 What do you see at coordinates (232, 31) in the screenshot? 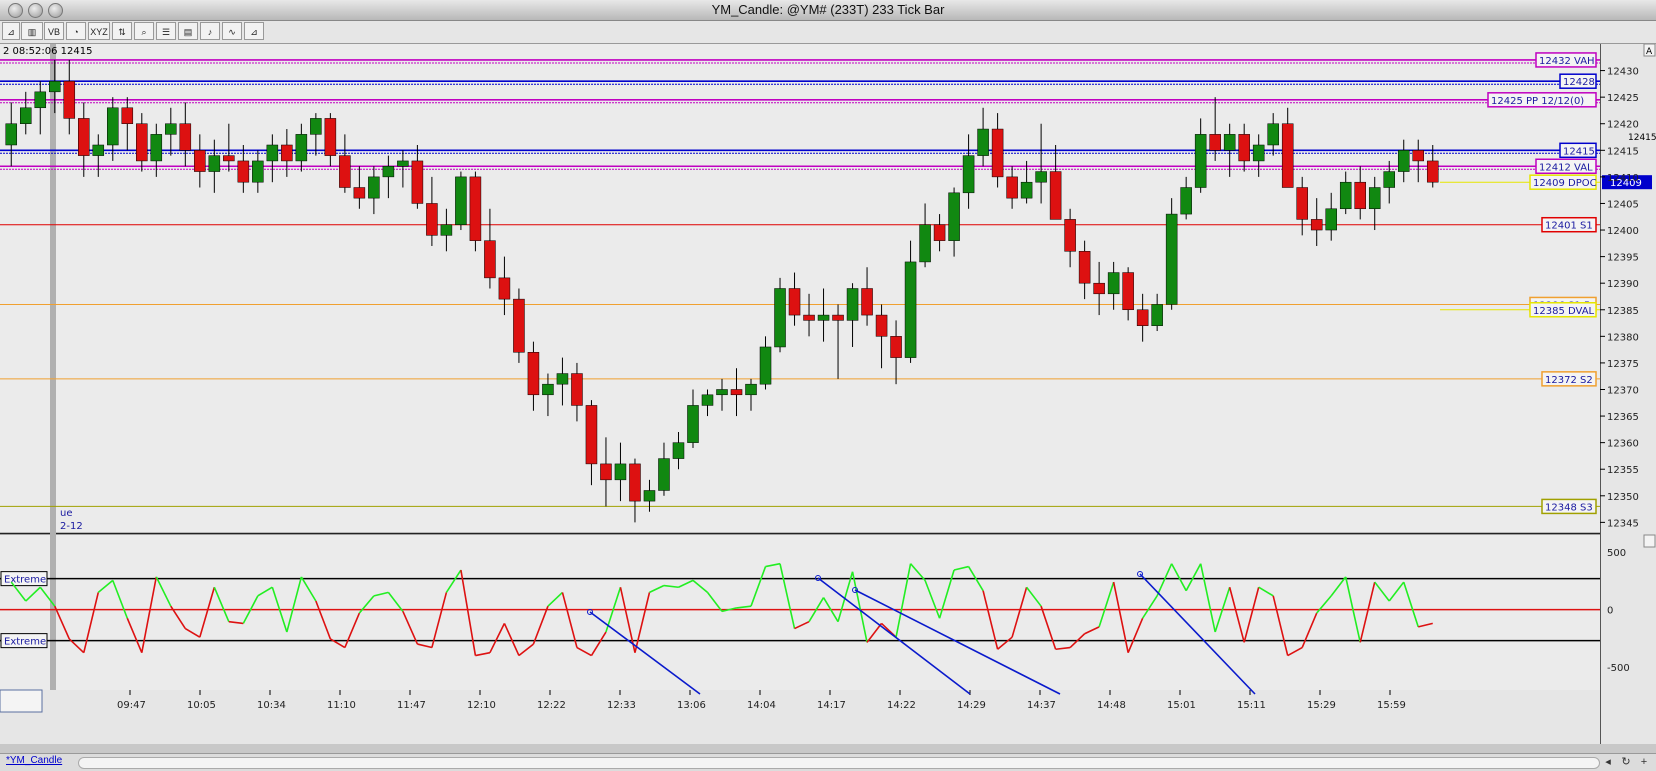
I see `strategy-icon: ∿` at bounding box center [232, 31].